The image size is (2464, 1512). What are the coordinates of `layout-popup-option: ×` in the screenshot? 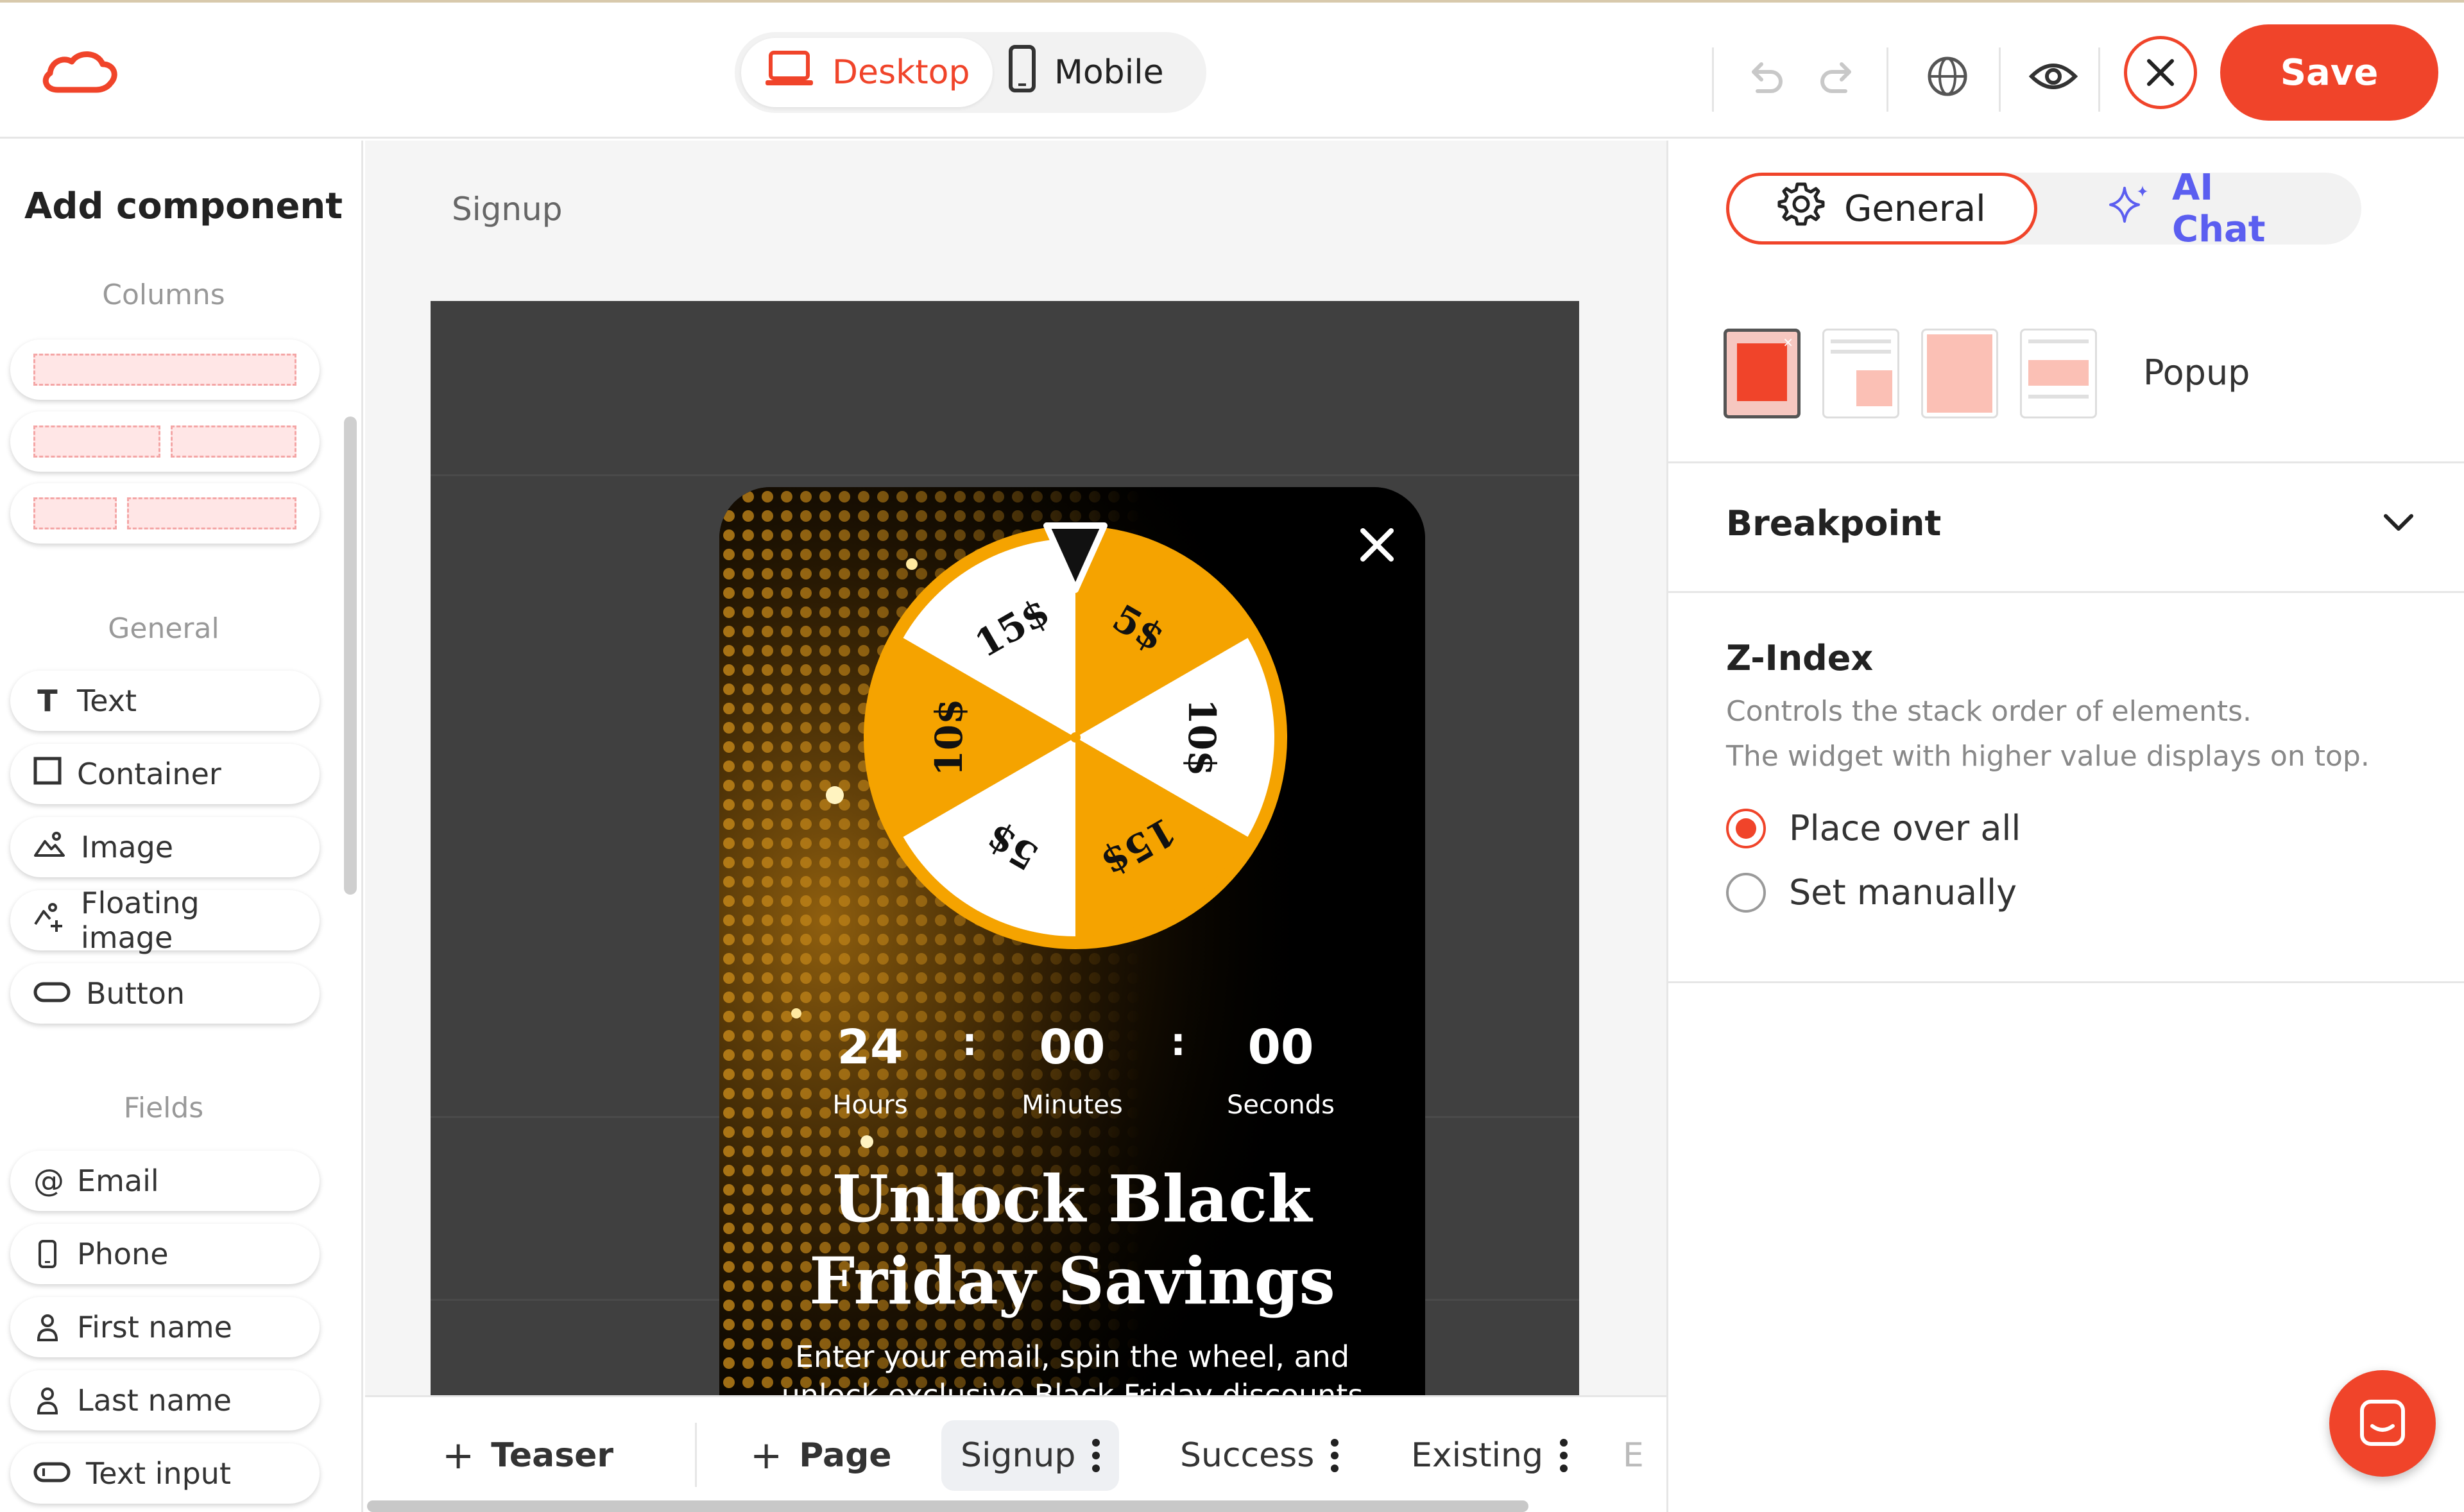 It's located at (1763, 373).